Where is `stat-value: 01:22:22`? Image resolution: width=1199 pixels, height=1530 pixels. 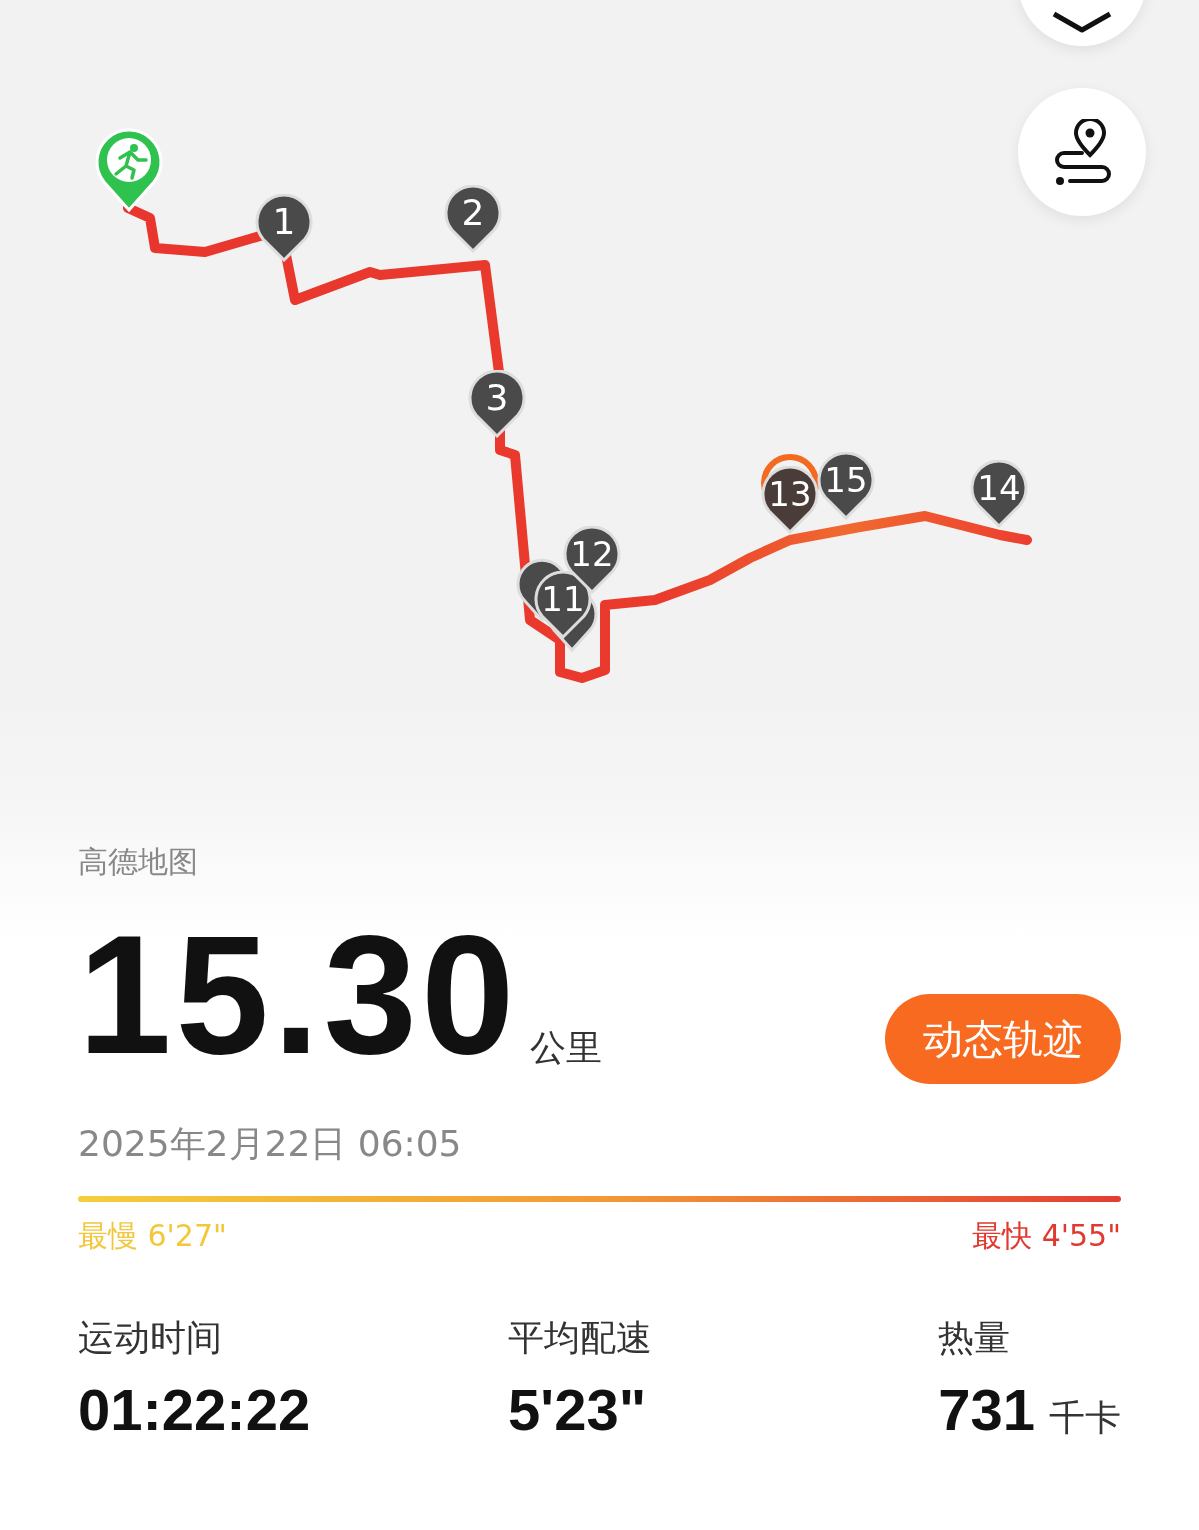
stat-value: 01:22:22 is located at coordinates (194, 1410).